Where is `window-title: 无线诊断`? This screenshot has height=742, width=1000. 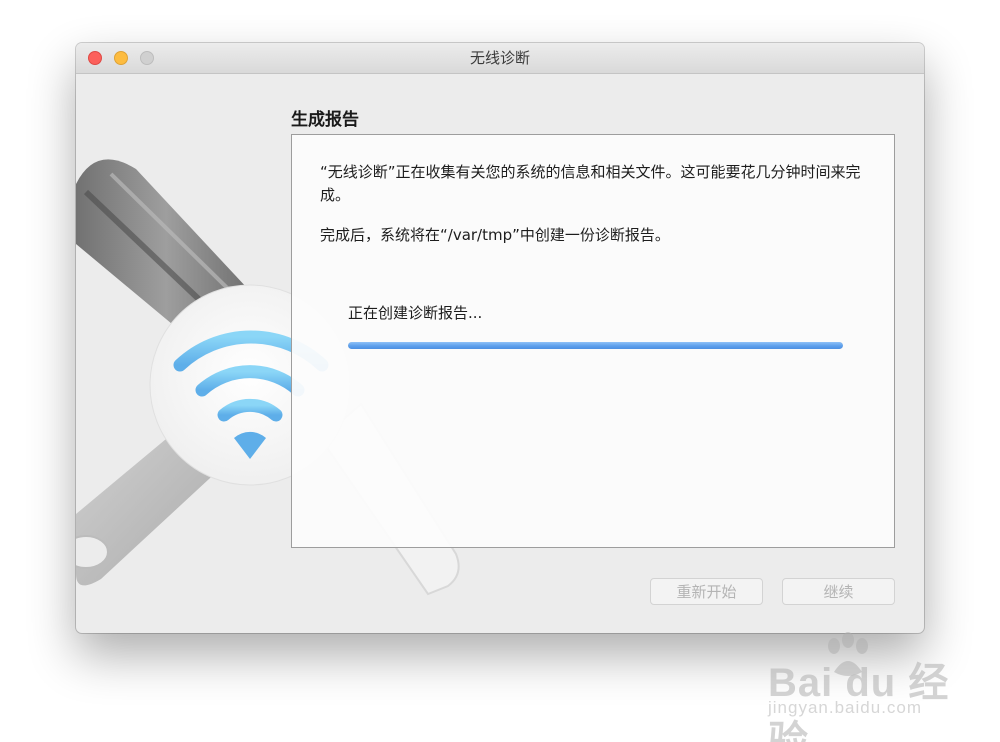
window-title: 无线诊断 is located at coordinates (499, 58).